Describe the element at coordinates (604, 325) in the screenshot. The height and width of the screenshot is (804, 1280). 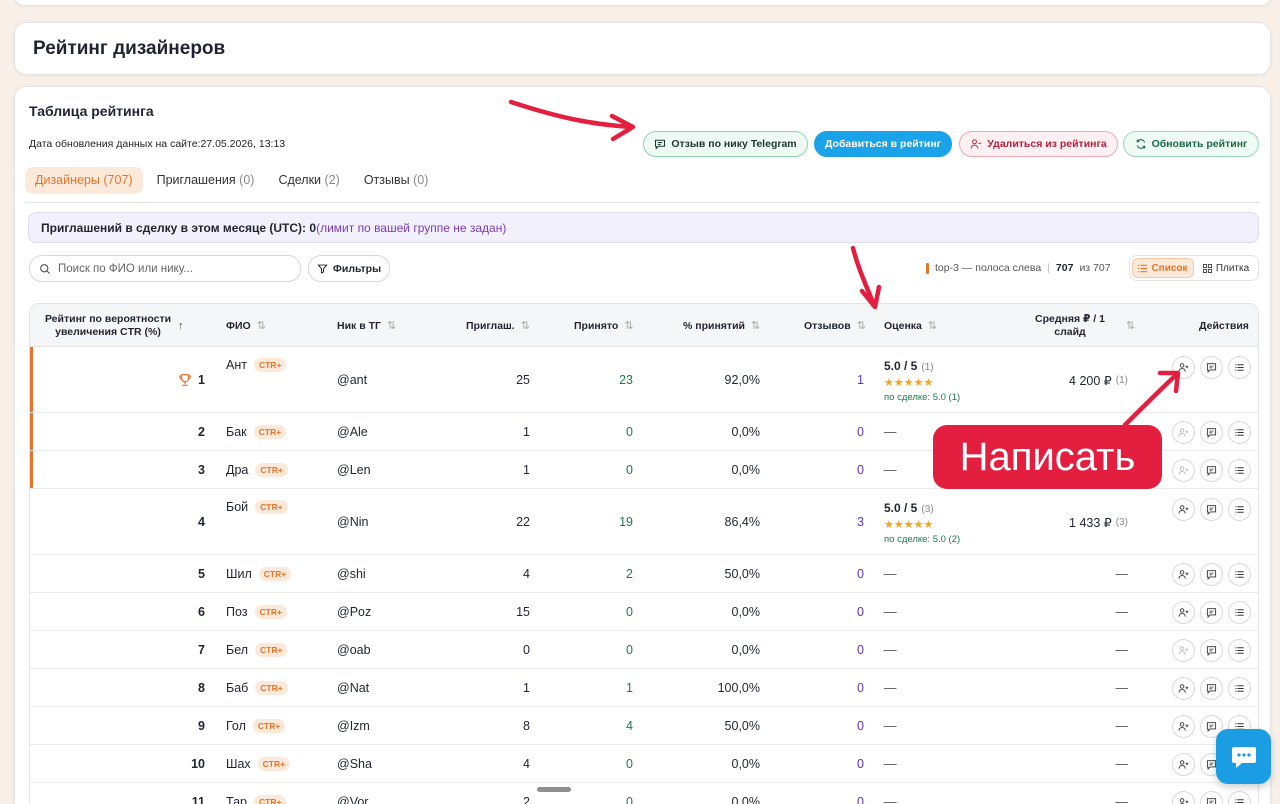
I see `col-accepted: Принято ⇅` at that location.